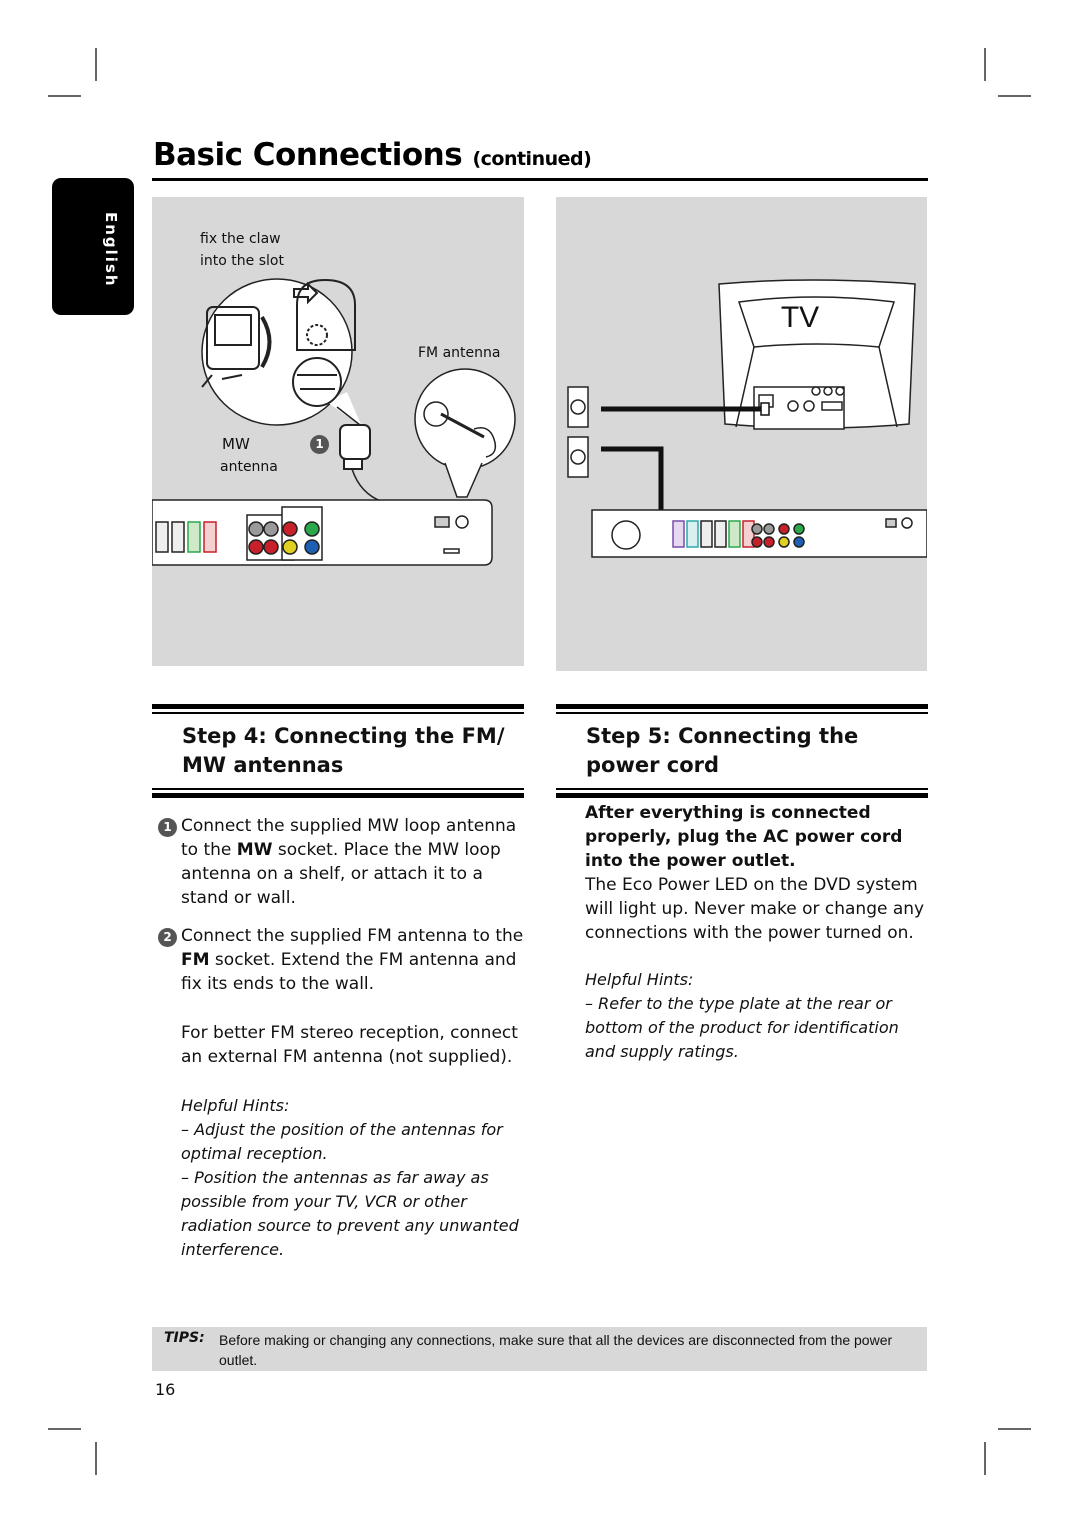  Describe the element at coordinates (184, 1338) in the screenshot. I see `tips-label: TIPS:` at that location.